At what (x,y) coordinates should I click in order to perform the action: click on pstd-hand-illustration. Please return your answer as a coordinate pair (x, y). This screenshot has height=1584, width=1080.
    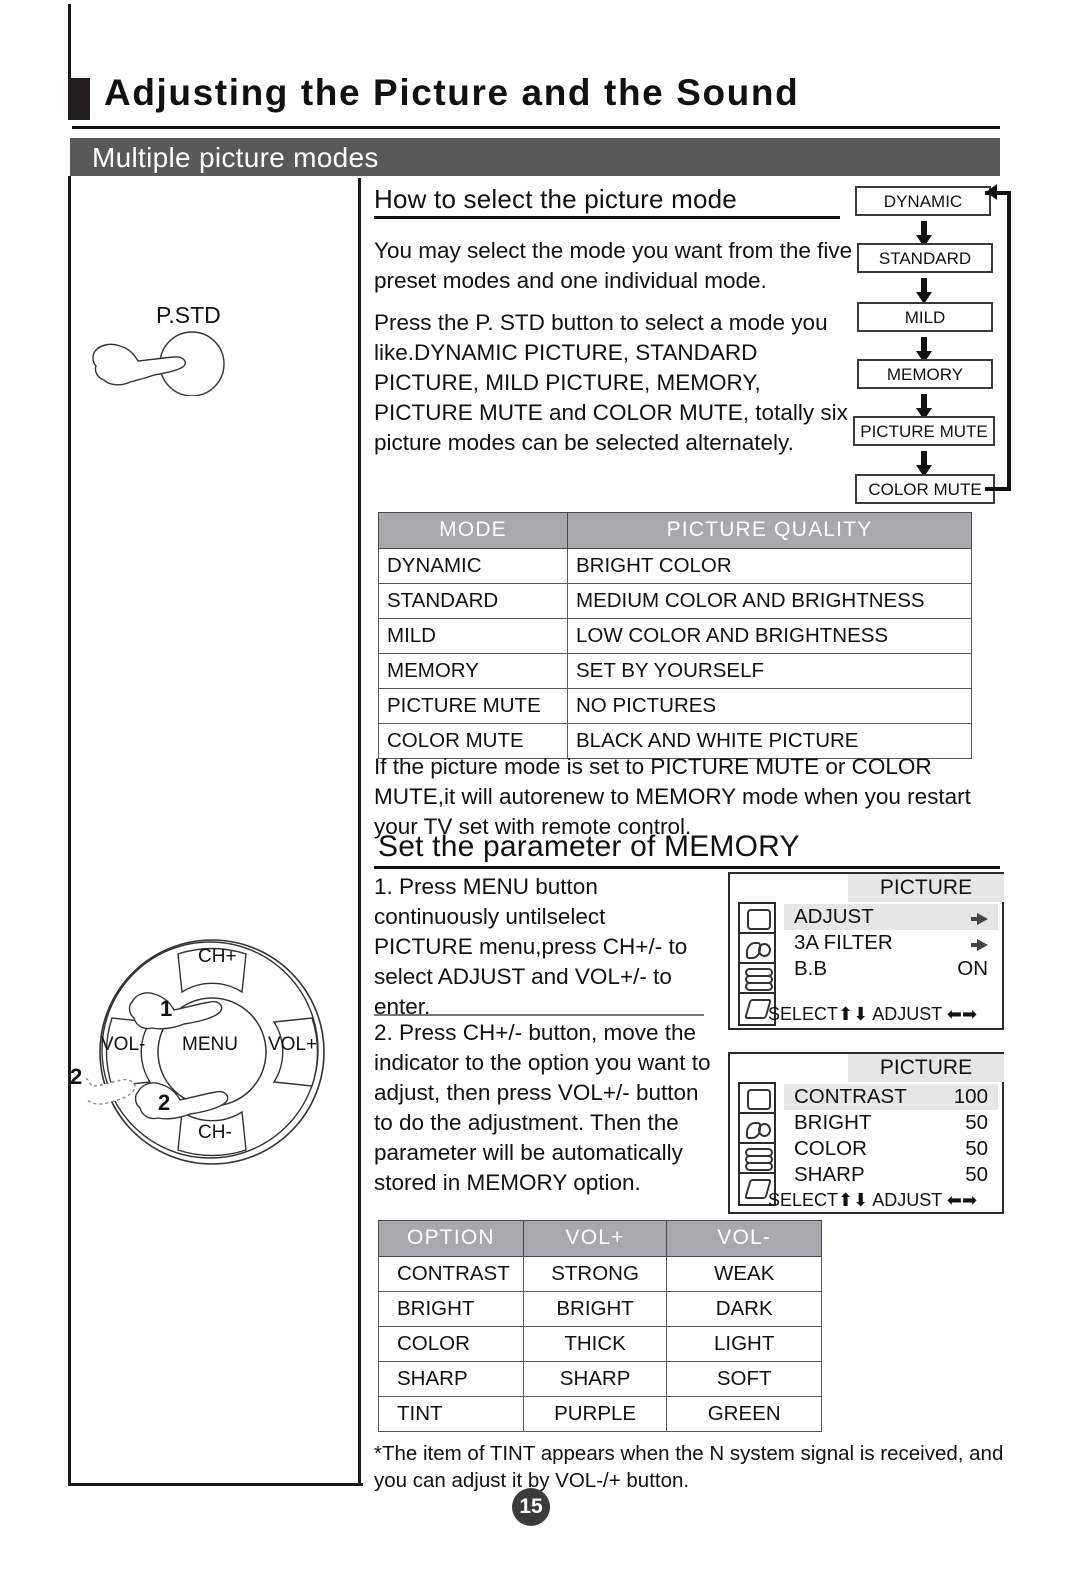
    Looking at the image, I should click on (158, 363).